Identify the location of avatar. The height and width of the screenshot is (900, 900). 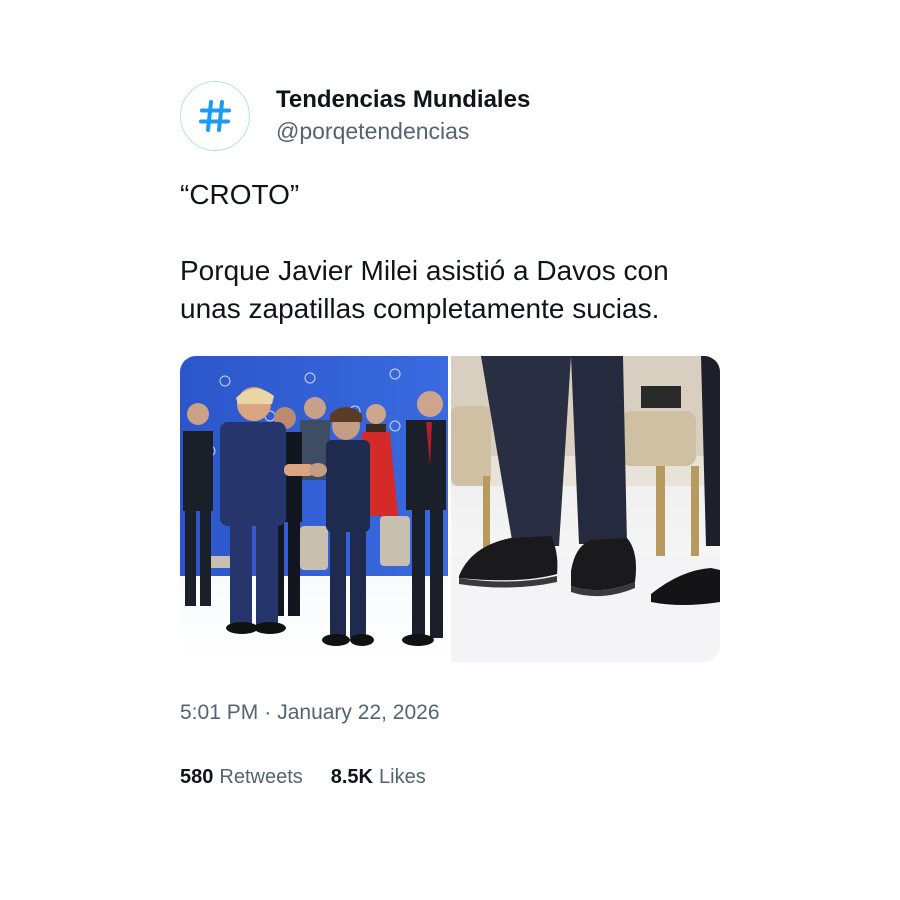
(215, 116).